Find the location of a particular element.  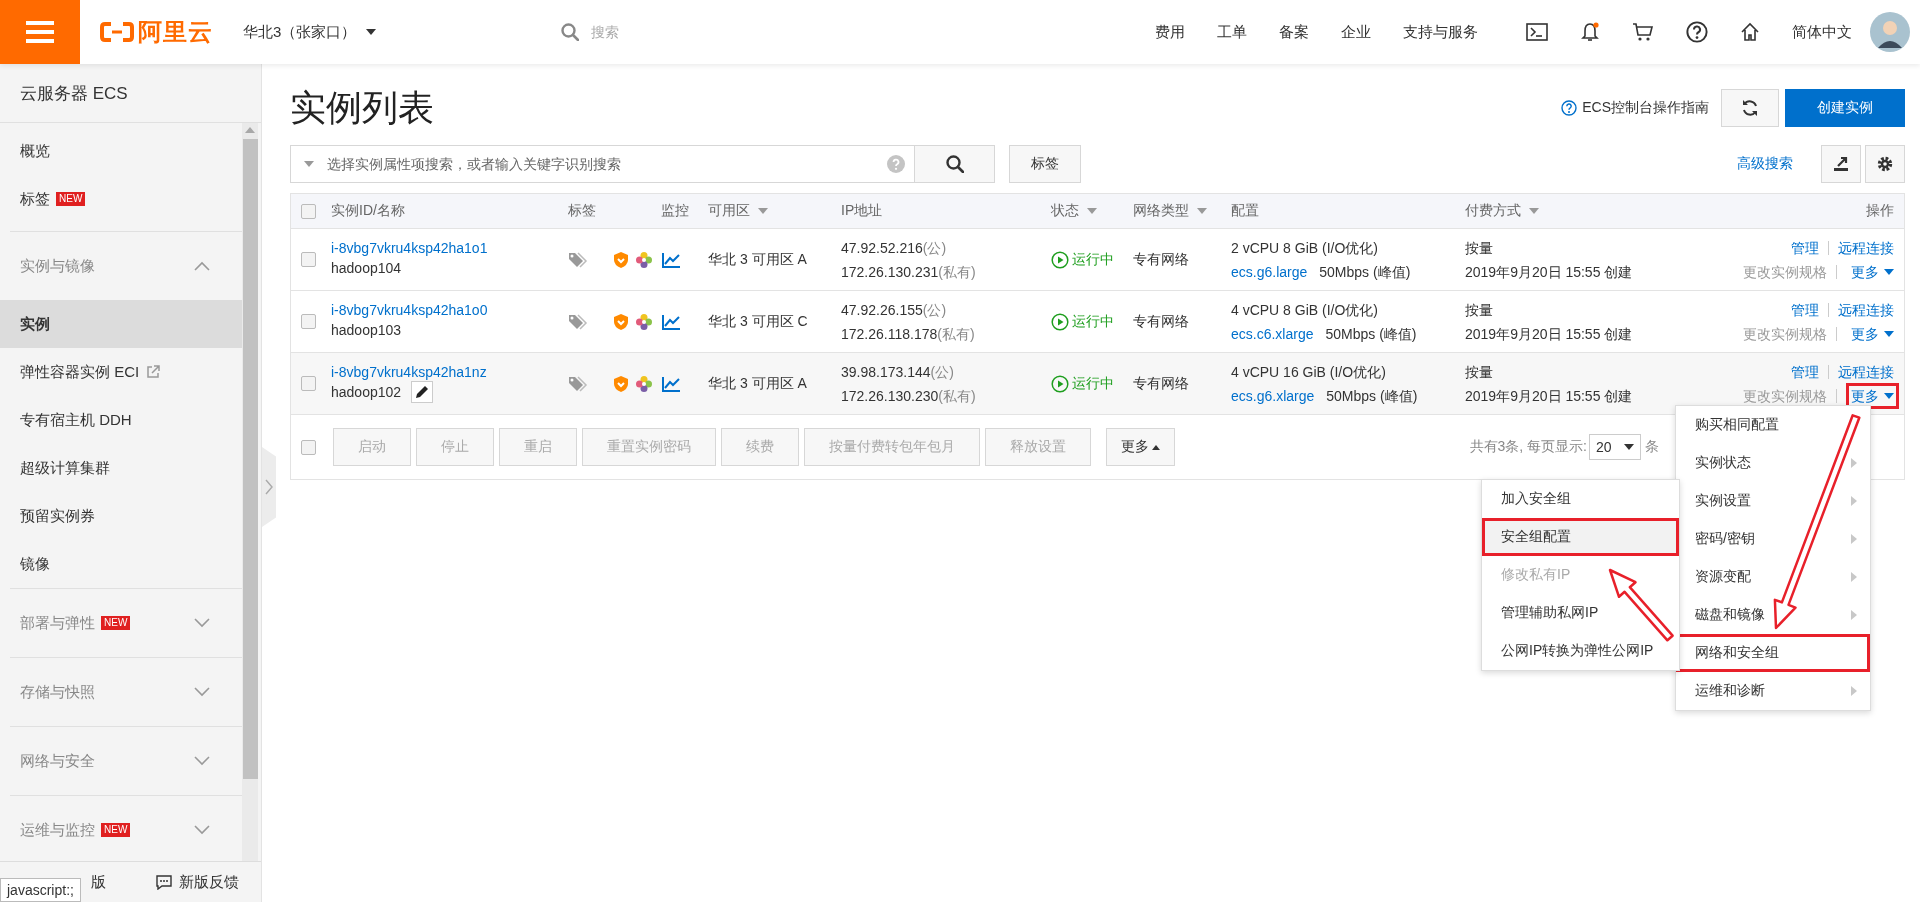

avatar is located at coordinates (1890, 32).